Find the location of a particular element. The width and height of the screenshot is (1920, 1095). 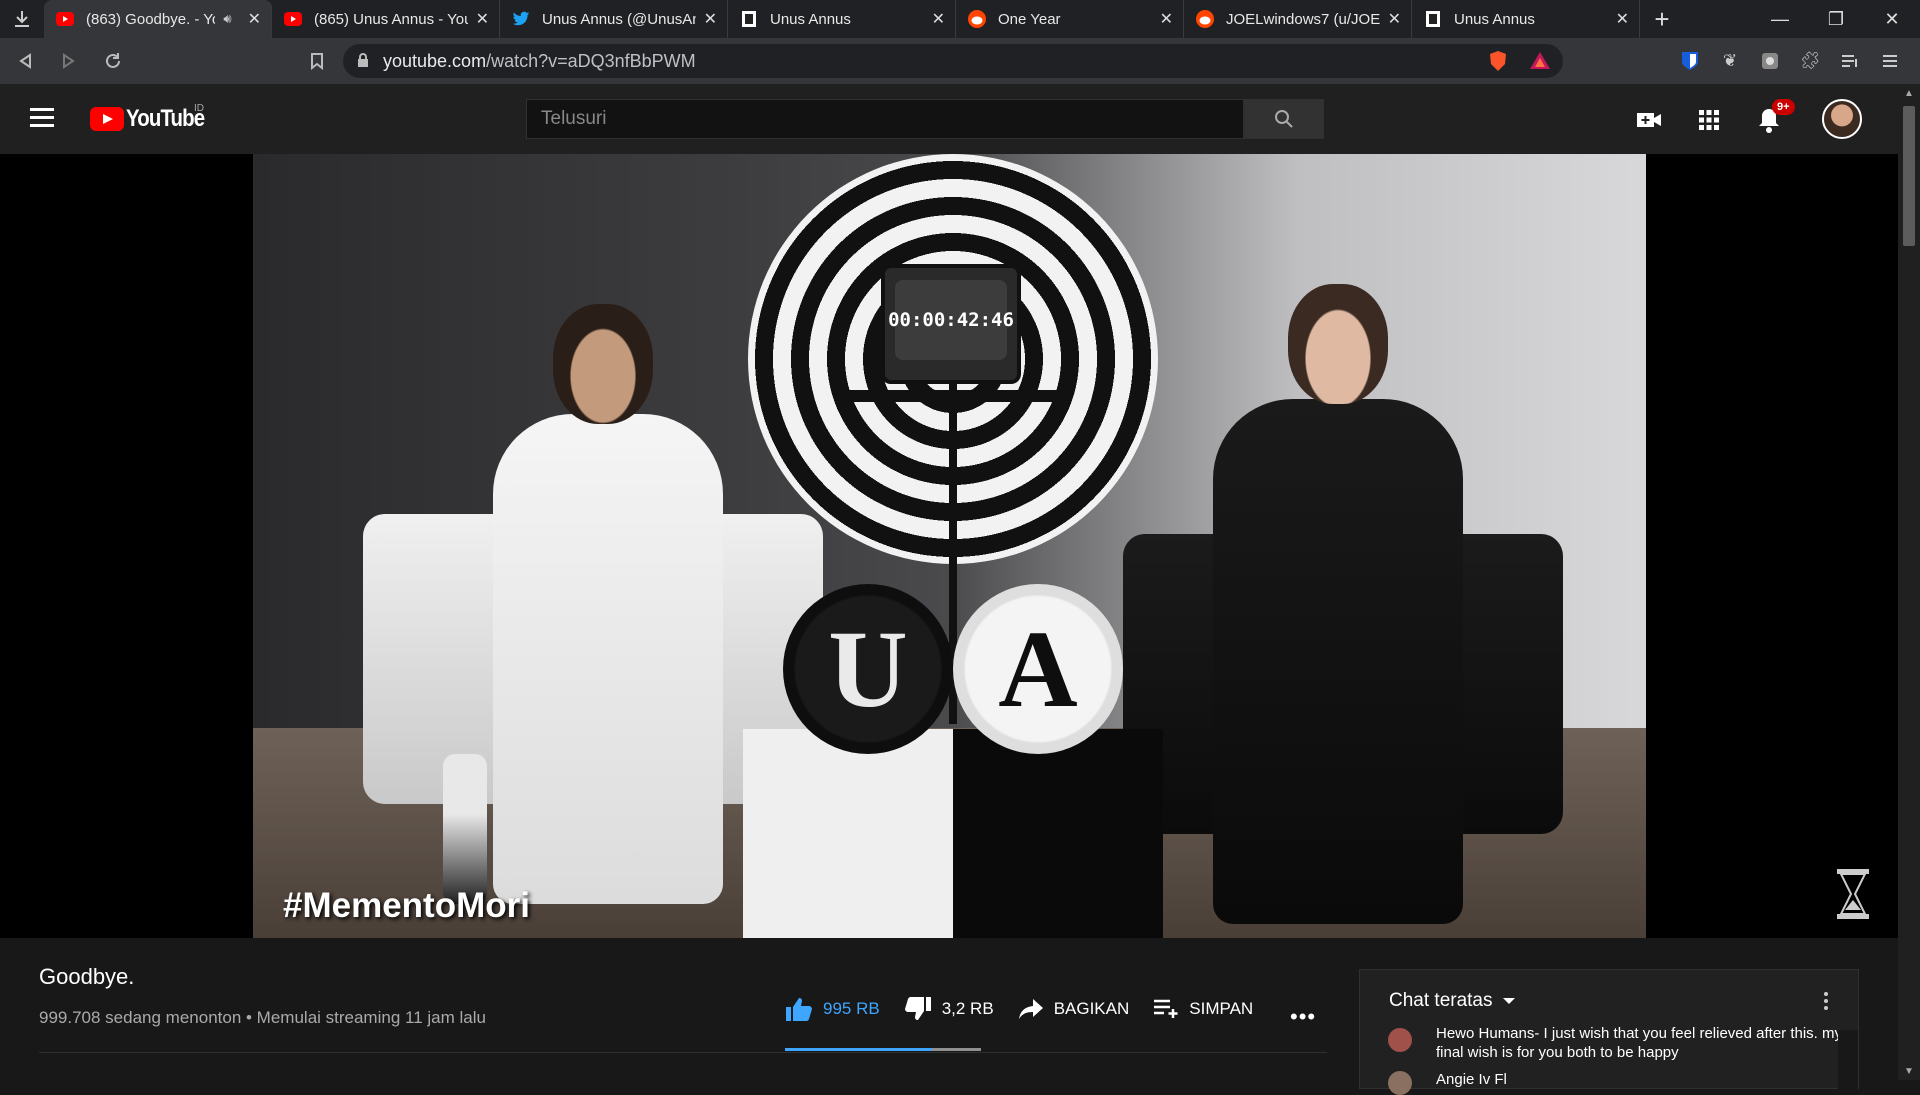

search-input is located at coordinates (885, 119).